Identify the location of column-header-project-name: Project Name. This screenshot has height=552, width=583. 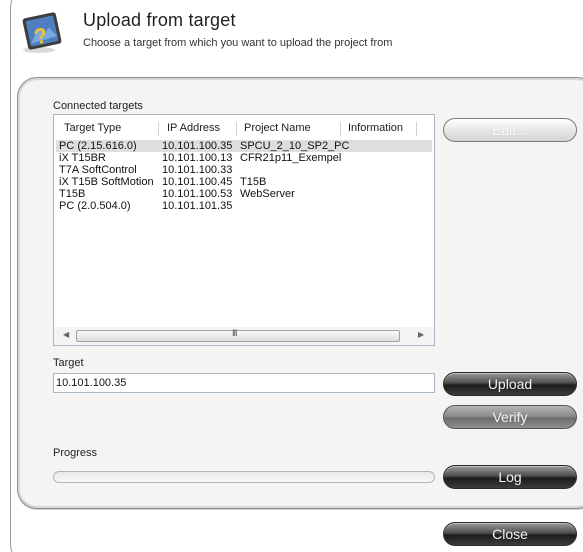
(277, 128).